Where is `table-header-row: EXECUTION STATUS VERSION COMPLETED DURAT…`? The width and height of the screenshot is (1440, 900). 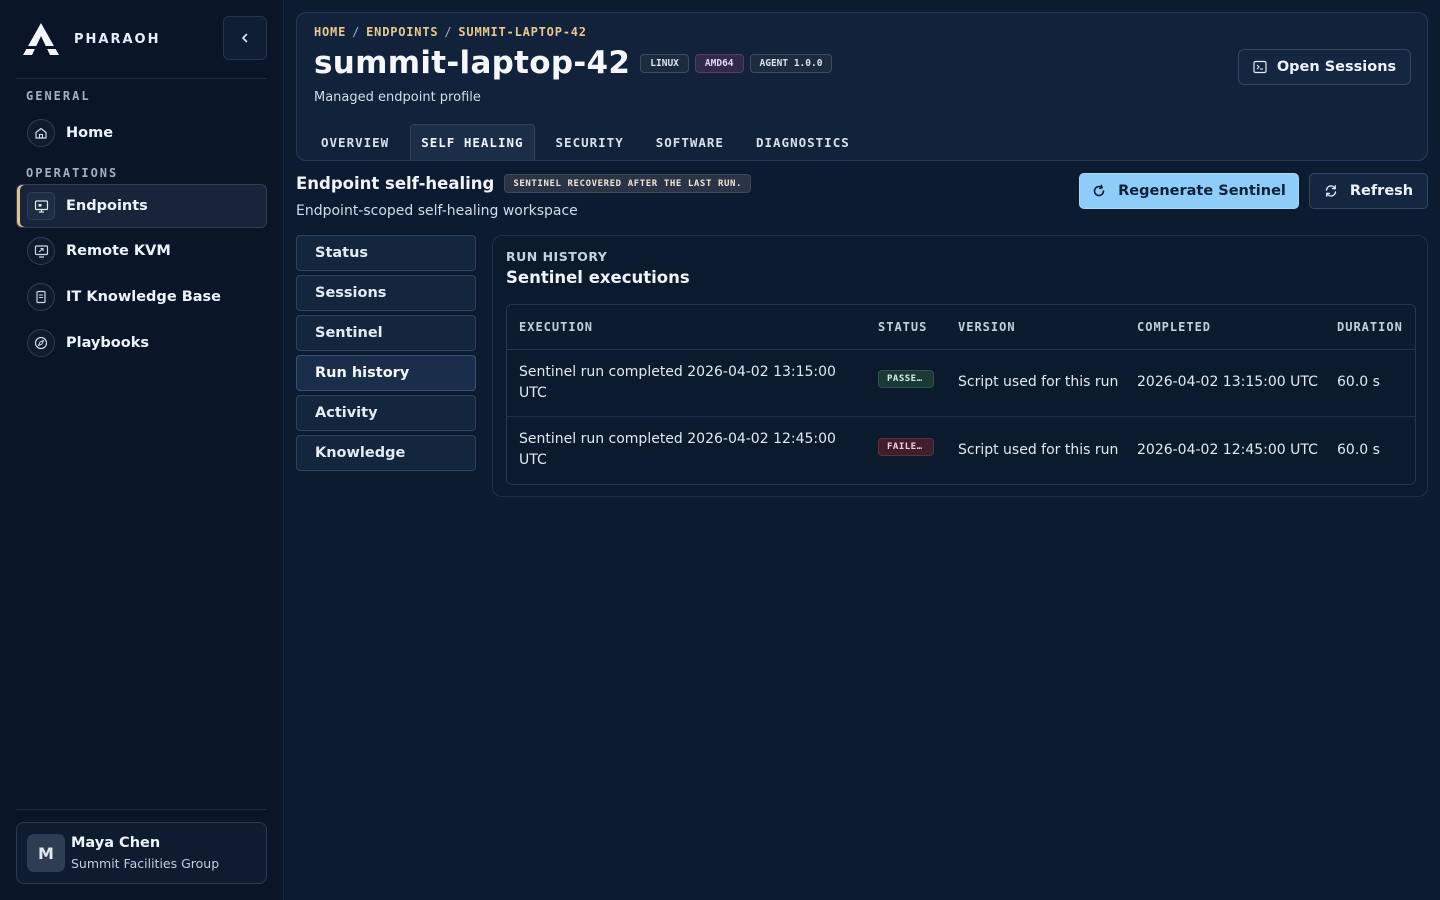
table-header-row: EXECUTION STATUS VERSION COMPLETED DURAT… is located at coordinates (961, 327).